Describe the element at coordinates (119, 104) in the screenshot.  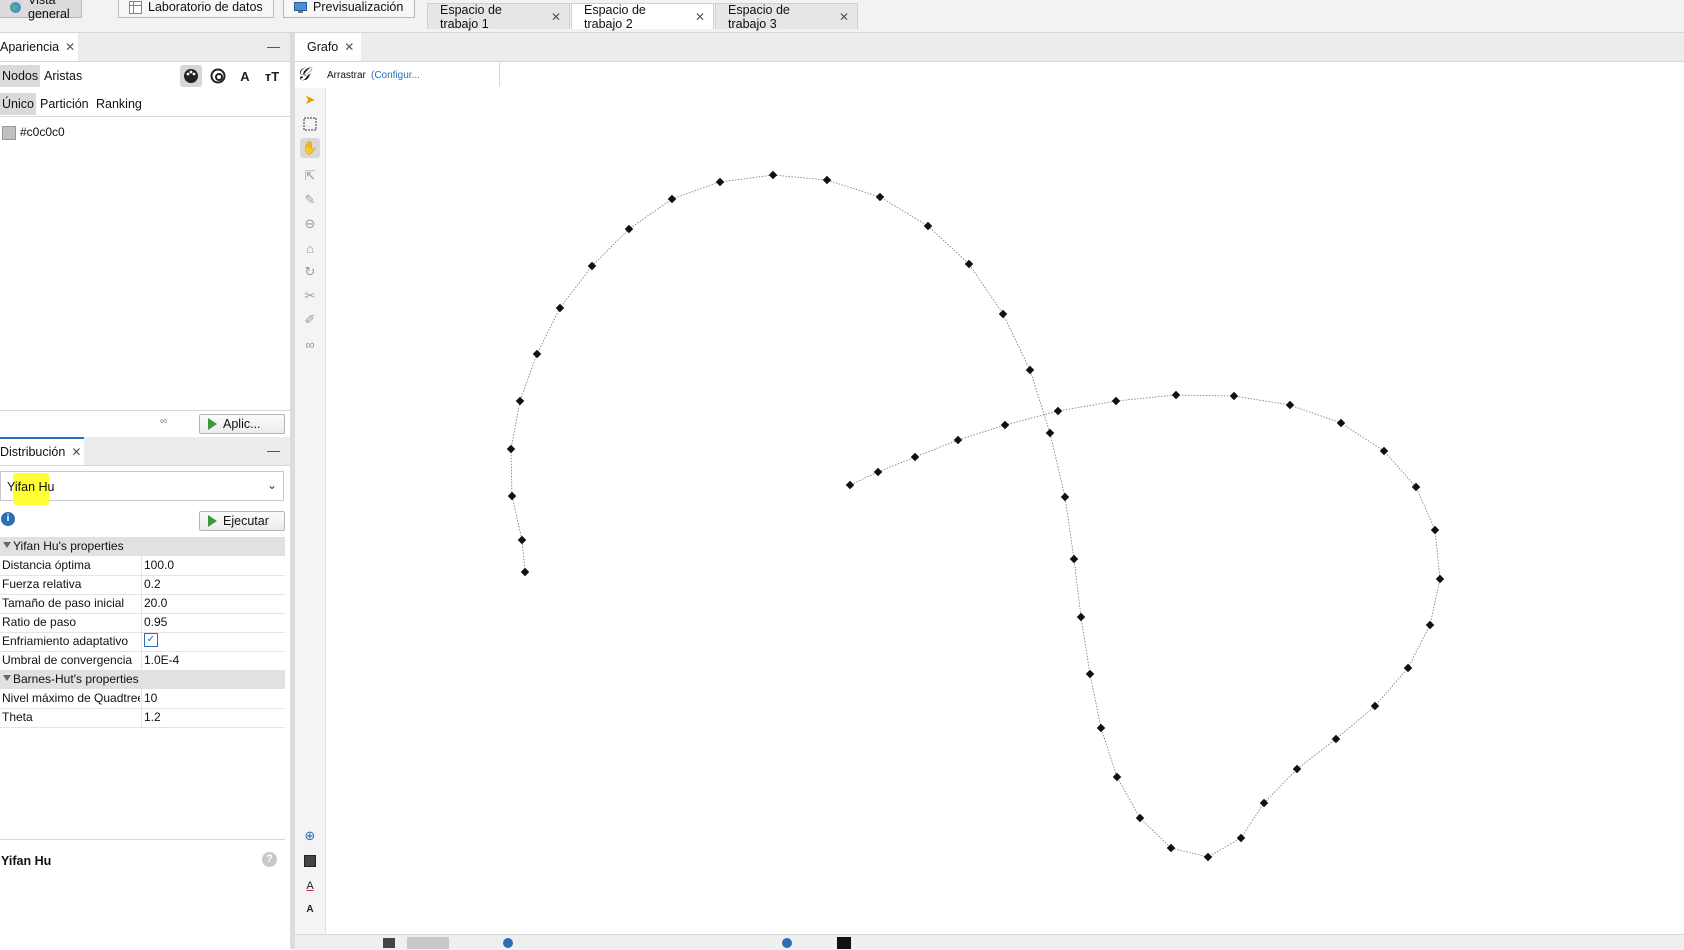
I see `ranking-mode-tab: Ranking` at that location.